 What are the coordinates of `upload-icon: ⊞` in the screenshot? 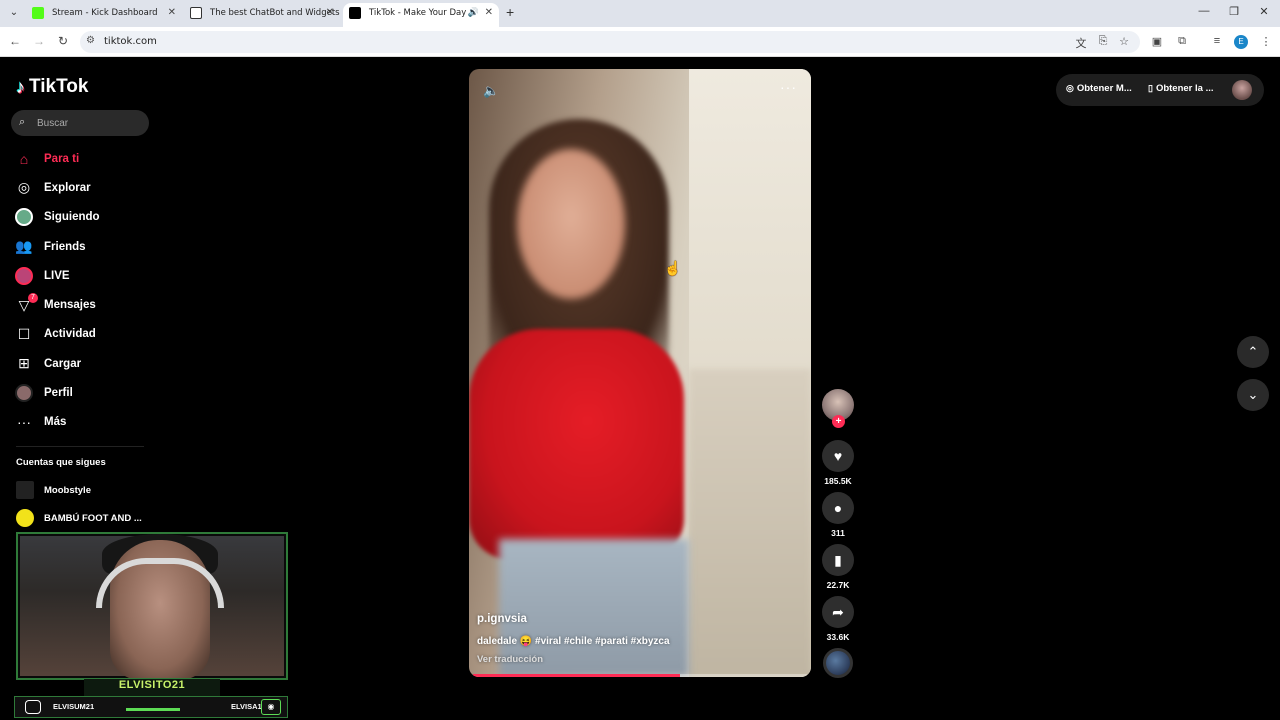 It's located at (24, 363).